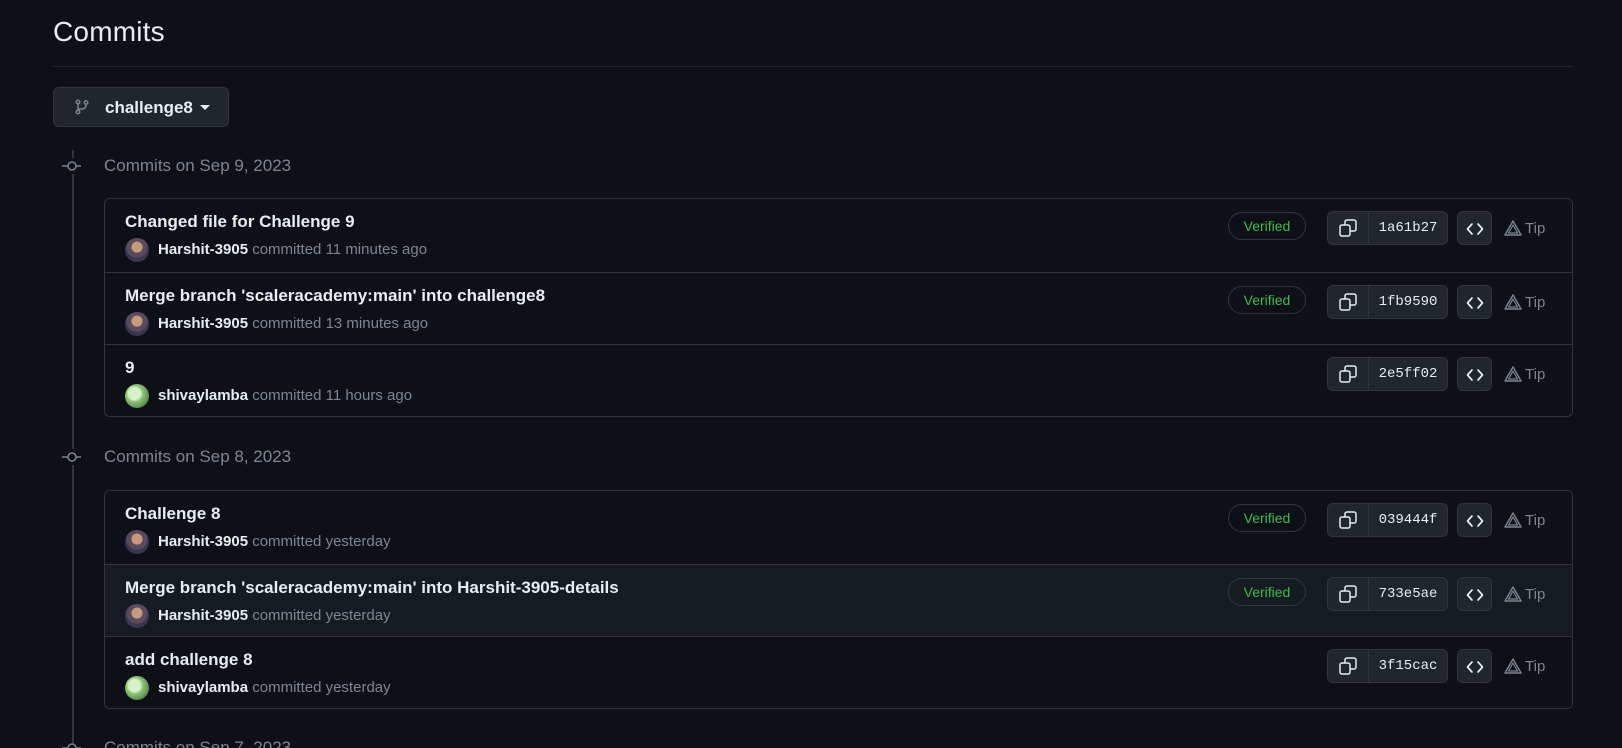  I want to click on commit-title-link: add challenge 8, so click(189, 660).